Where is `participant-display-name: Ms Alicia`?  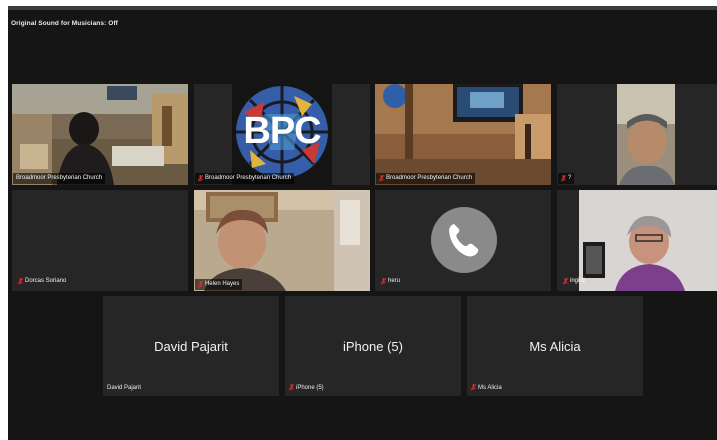 participant-display-name: Ms Alicia is located at coordinates (555, 346).